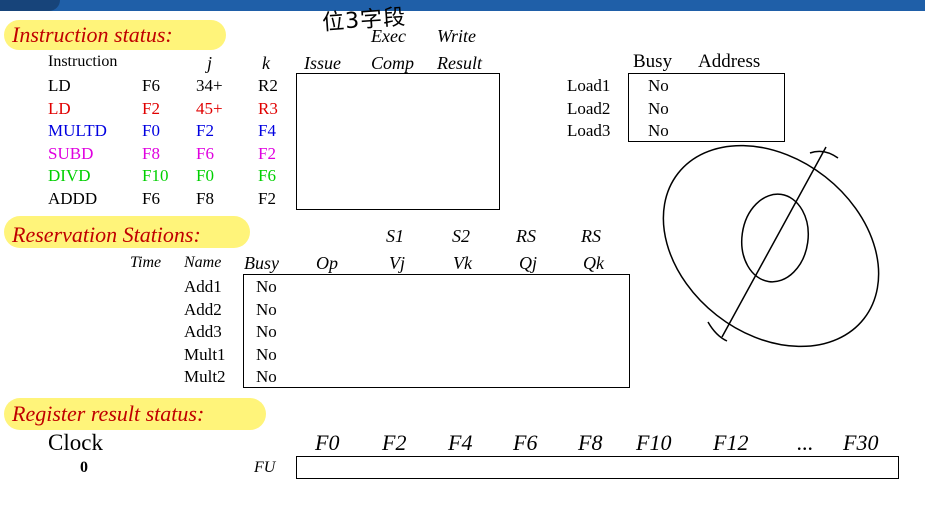  I want to click on sketch-diagonal-line, so click(774, 242).